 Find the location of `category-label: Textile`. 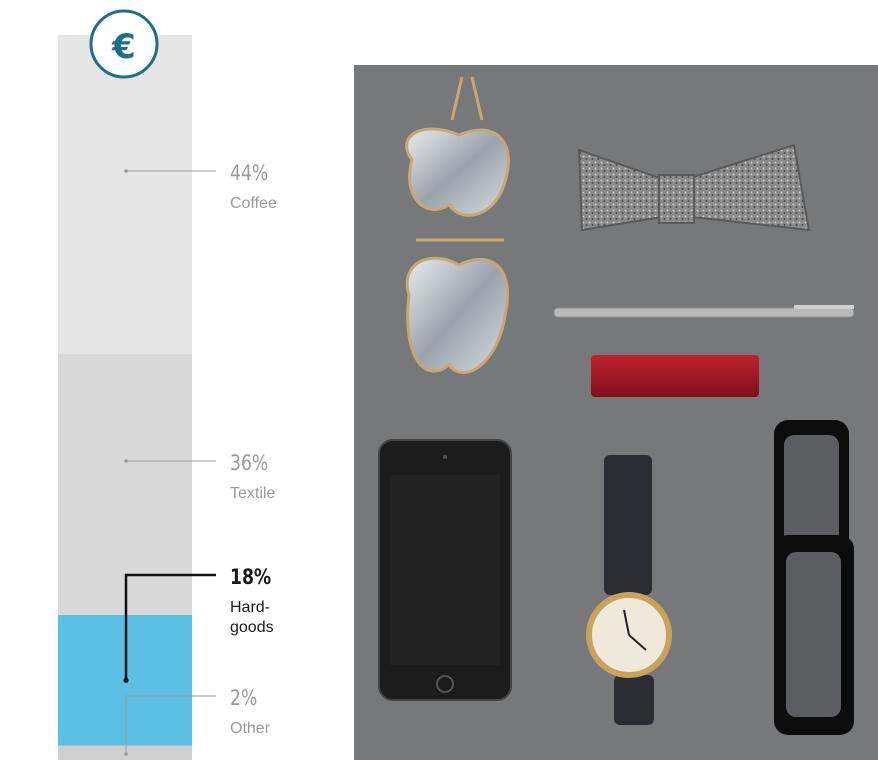

category-label: Textile is located at coordinates (252, 493).